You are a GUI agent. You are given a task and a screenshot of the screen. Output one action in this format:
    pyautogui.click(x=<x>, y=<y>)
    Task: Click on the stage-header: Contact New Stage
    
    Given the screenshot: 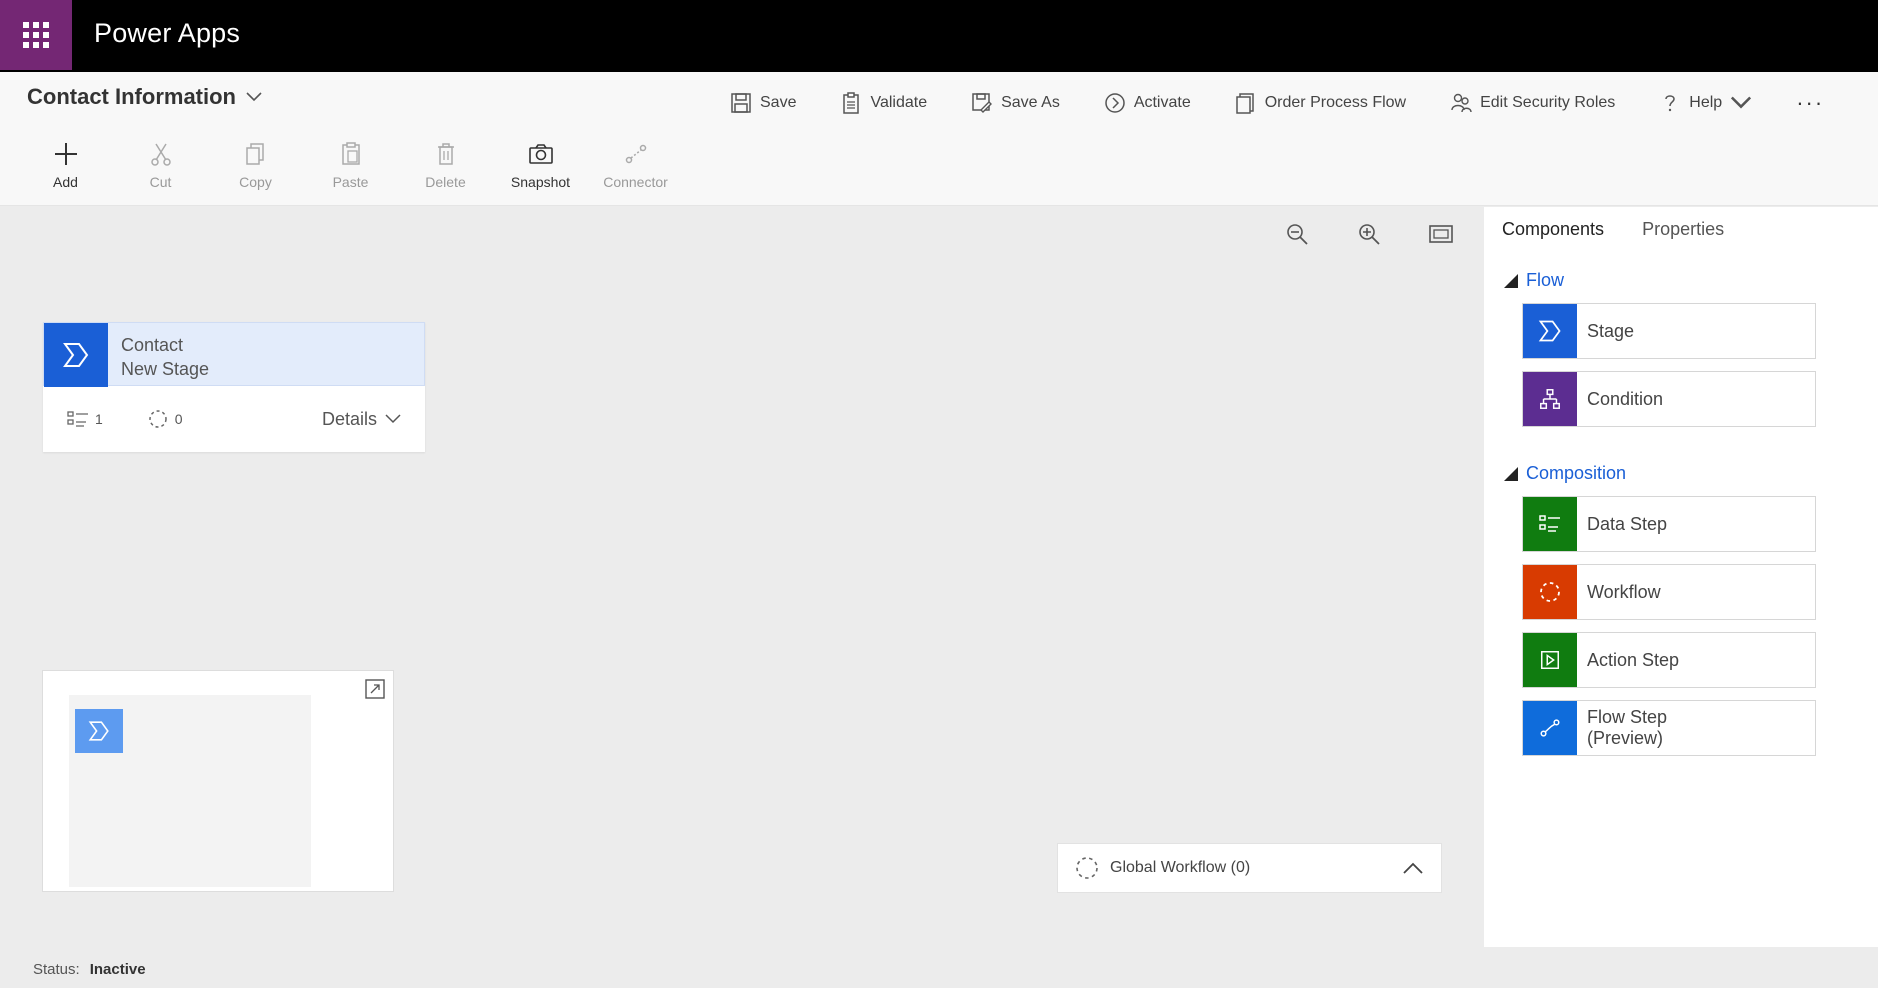 What is the action you would take?
    pyautogui.click(x=234, y=354)
    